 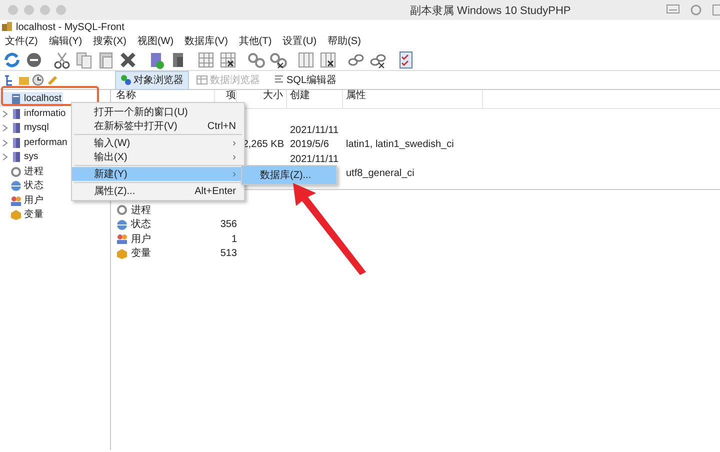 What do you see at coordinates (406, 59) in the screenshot?
I see `checklist-icon` at bounding box center [406, 59].